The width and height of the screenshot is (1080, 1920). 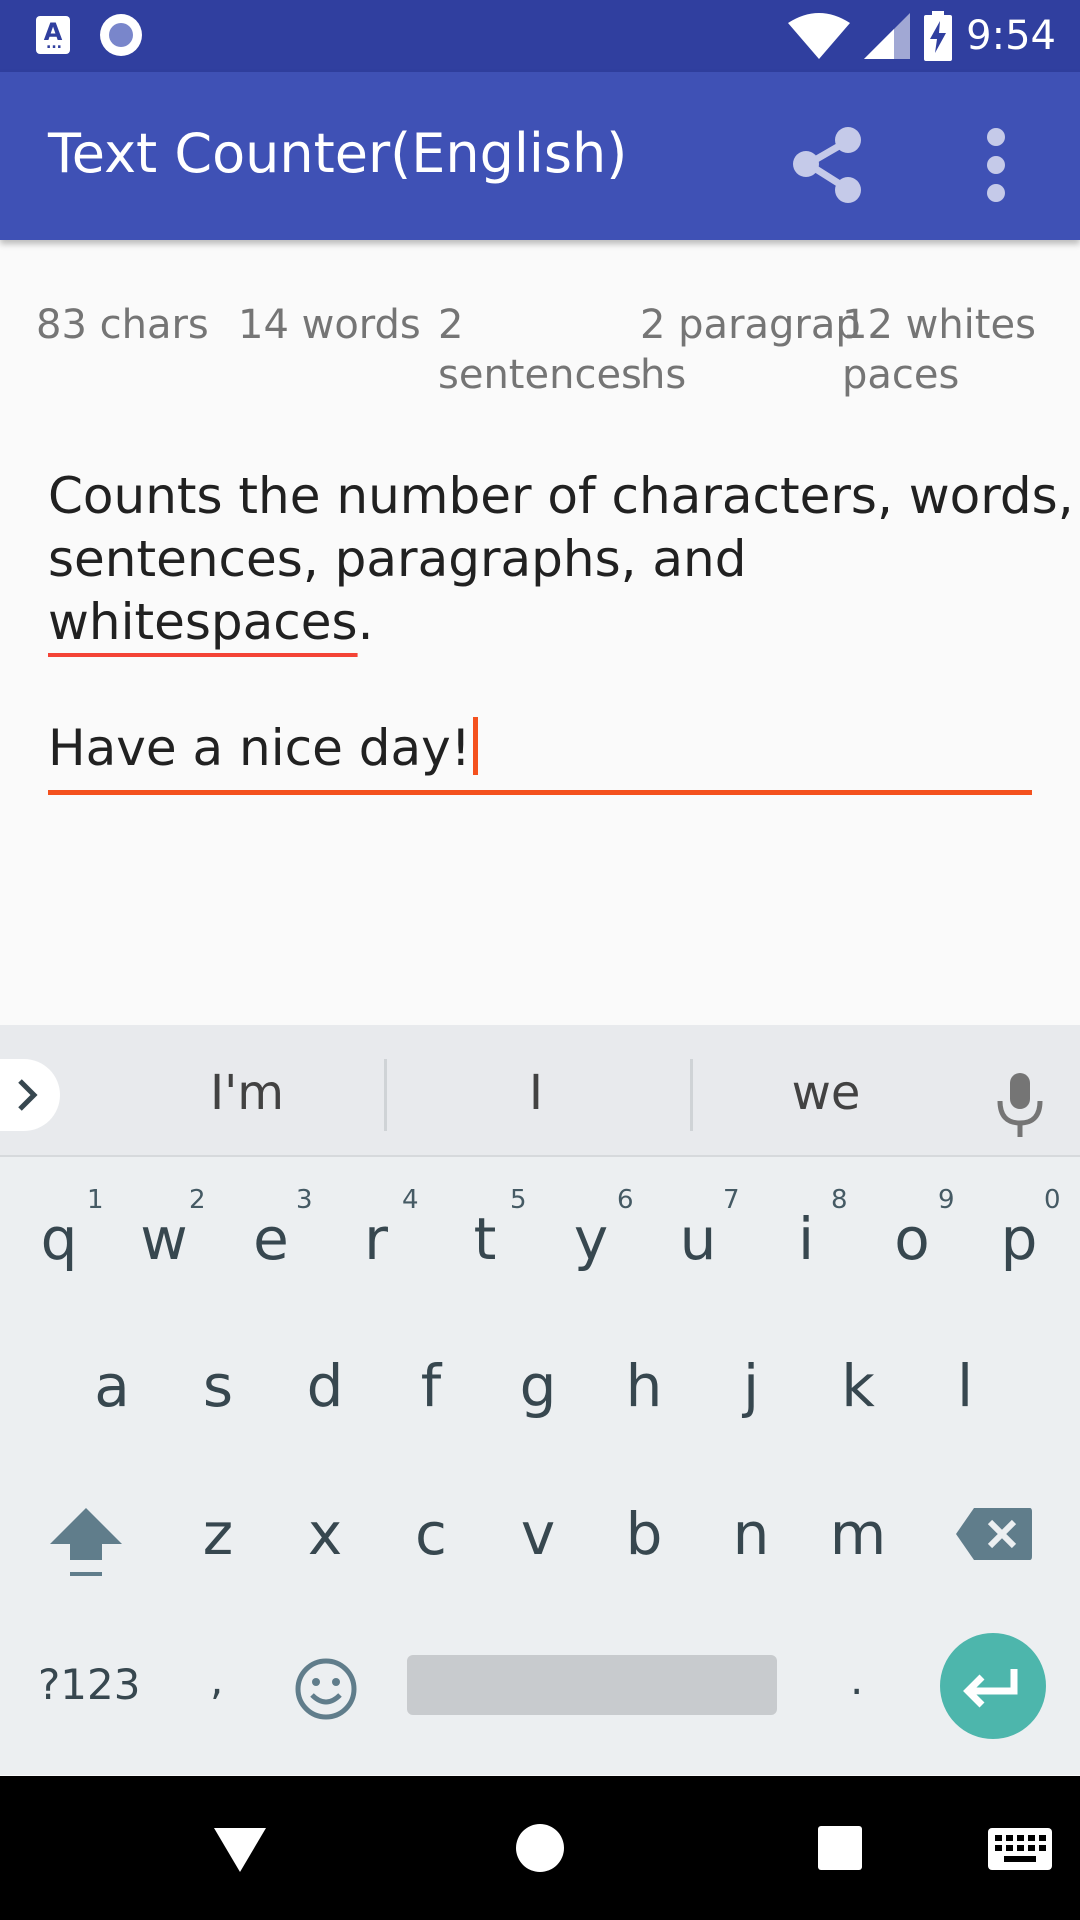 What do you see at coordinates (858, 1534) in the screenshot?
I see `key-m: m` at bounding box center [858, 1534].